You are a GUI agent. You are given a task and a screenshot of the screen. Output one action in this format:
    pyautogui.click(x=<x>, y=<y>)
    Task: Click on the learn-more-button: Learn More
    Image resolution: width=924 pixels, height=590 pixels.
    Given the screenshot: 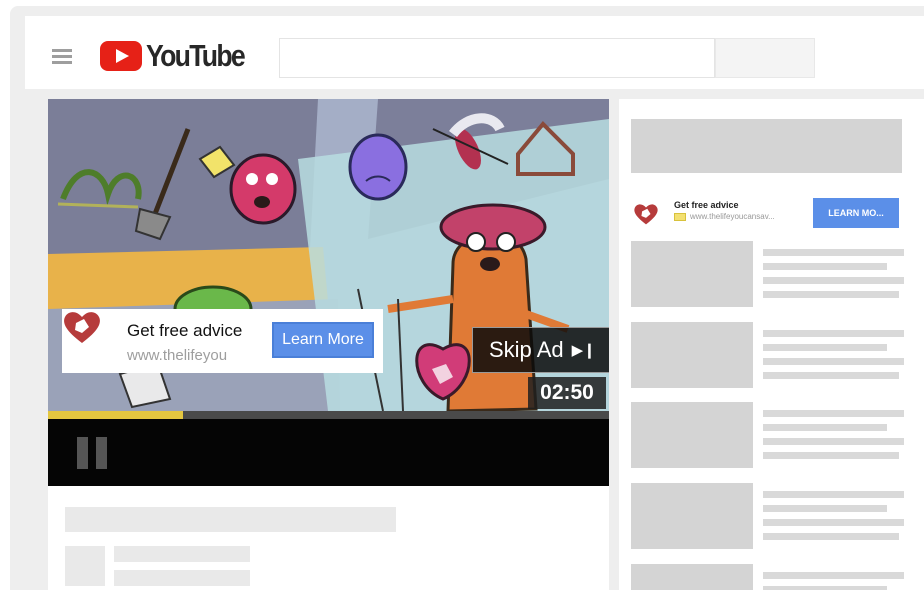 What is the action you would take?
    pyautogui.click(x=323, y=340)
    